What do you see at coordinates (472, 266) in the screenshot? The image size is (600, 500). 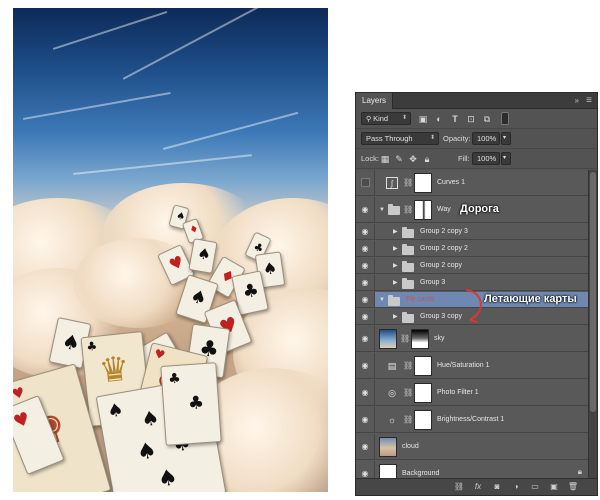 I see `layer-row-group-2-copy: ◉ ▶ Group 2 copy` at bounding box center [472, 266].